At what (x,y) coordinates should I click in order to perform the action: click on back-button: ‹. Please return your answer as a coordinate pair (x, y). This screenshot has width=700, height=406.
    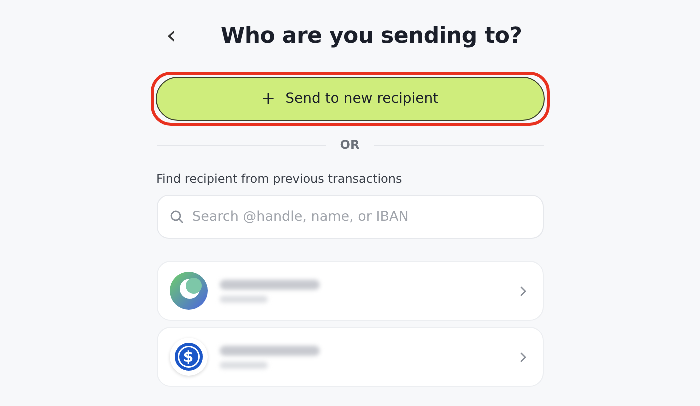
    Looking at the image, I should click on (171, 36).